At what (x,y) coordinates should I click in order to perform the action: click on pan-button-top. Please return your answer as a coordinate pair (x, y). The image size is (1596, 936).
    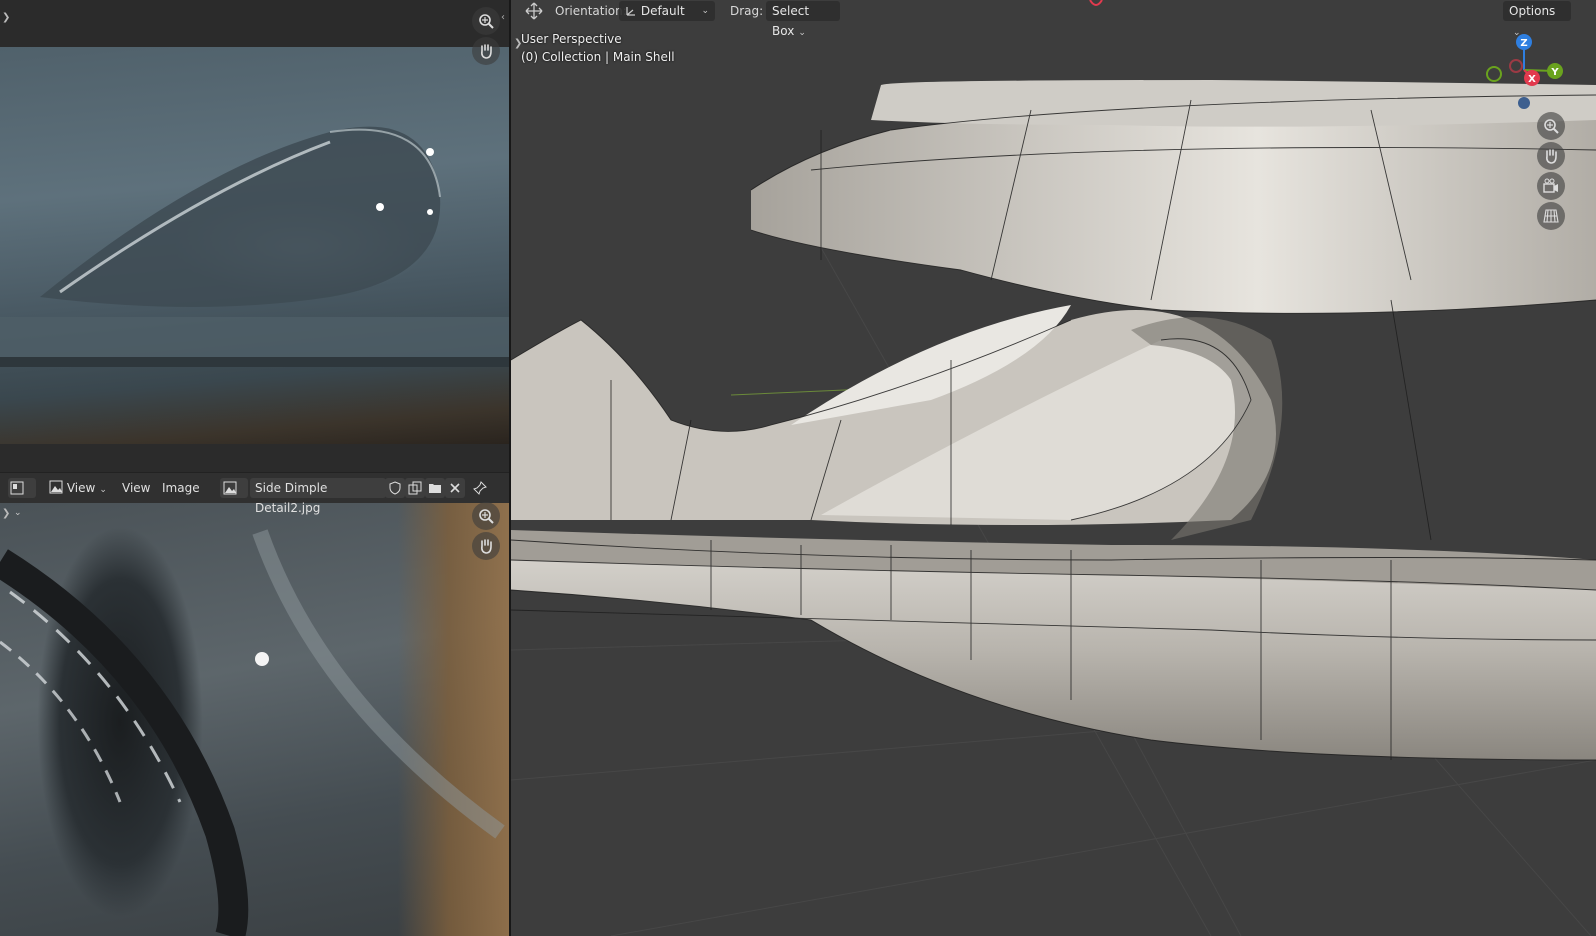
    Looking at the image, I should click on (486, 51).